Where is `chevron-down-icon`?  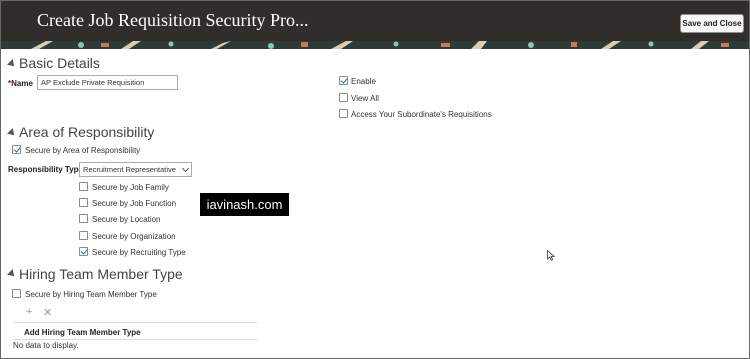 chevron-down-icon is located at coordinates (185, 168).